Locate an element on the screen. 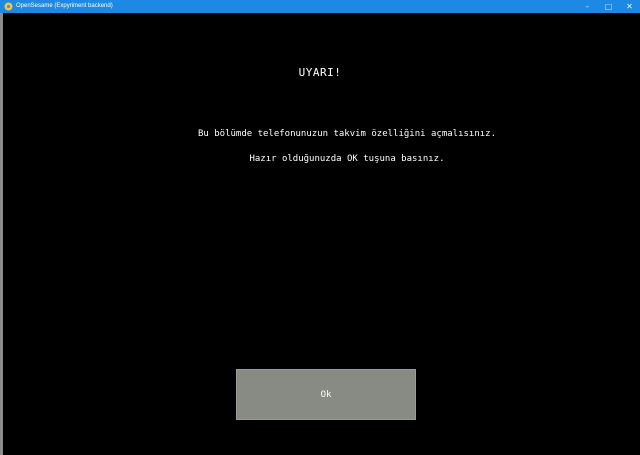 This screenshot has height=455, width=640. maximize-icon: □ is located at coordinates (608, 6).